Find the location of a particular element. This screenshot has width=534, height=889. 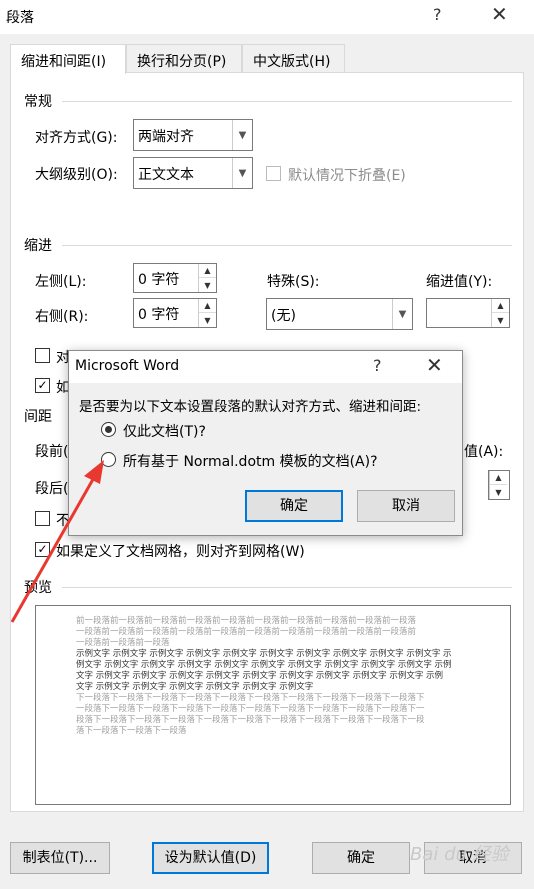

preview-prev-line: 一段落前一段落前一段落 is located at coordinates (123, 643).